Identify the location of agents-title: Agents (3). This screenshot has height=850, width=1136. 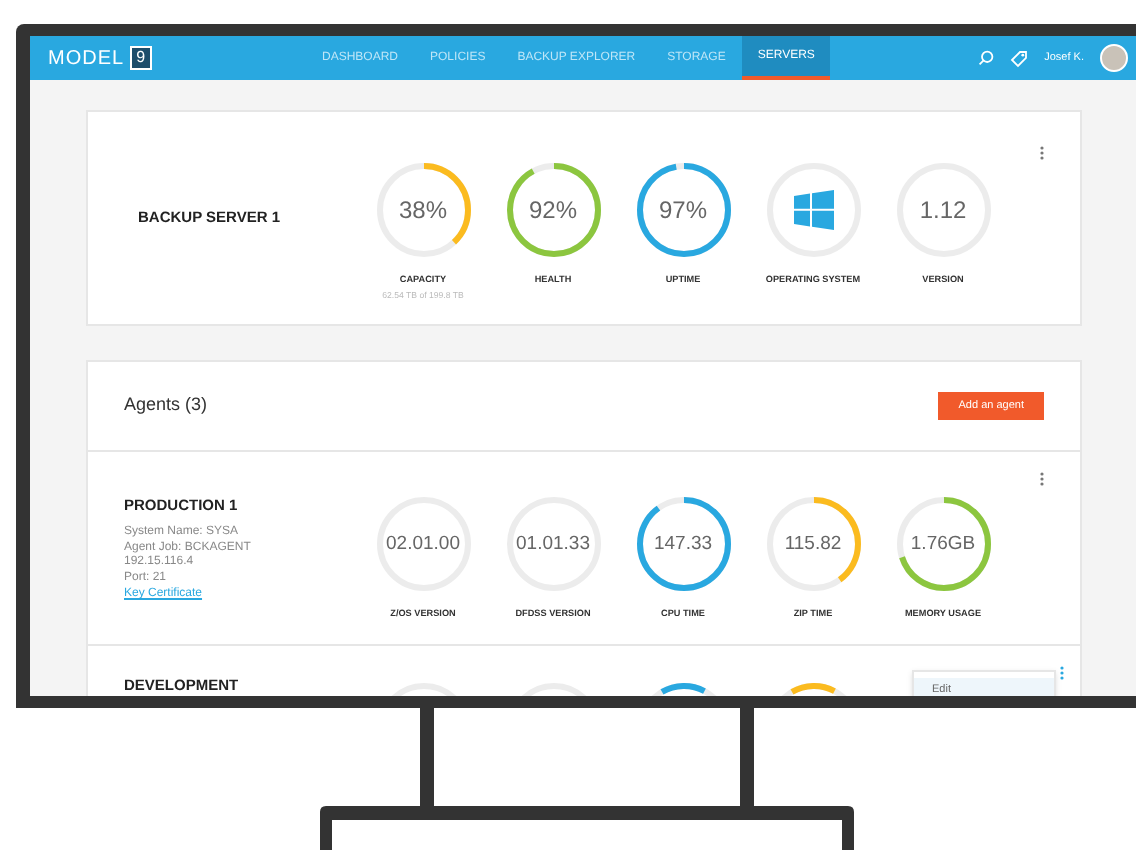
(166, 405).